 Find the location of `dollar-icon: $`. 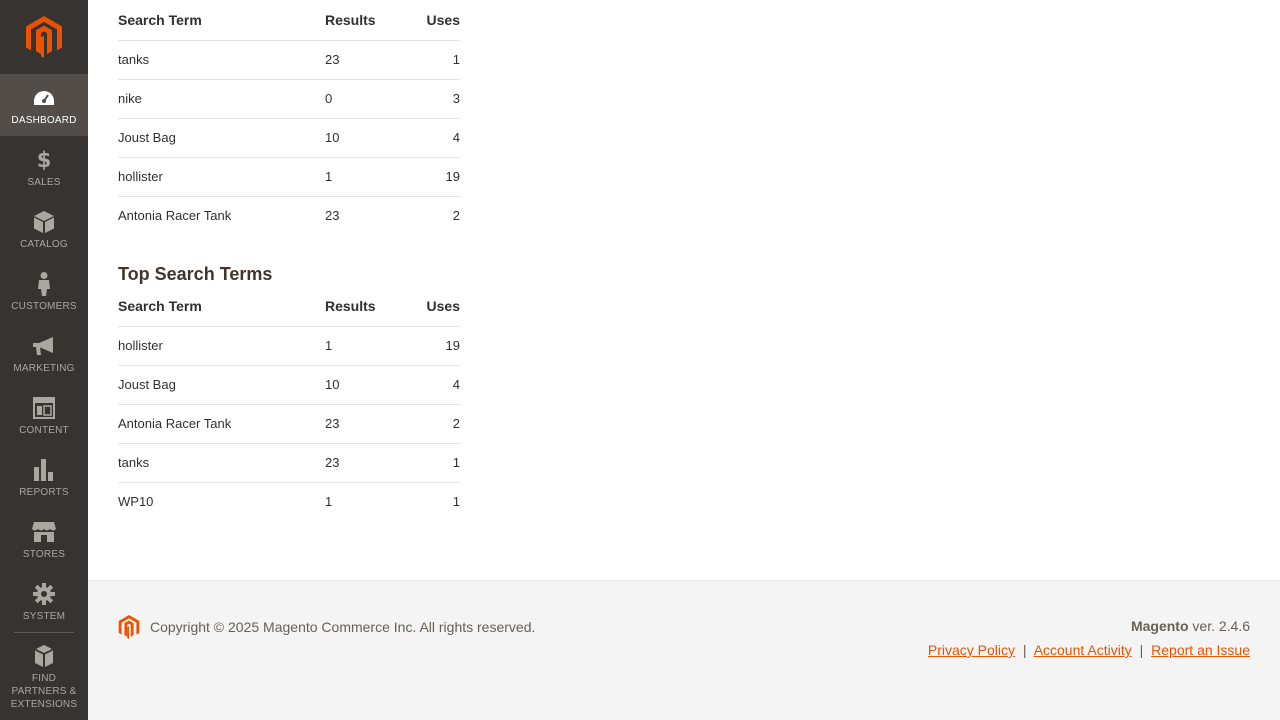

dollar-icon: $ is located at coordinates (44, 160).